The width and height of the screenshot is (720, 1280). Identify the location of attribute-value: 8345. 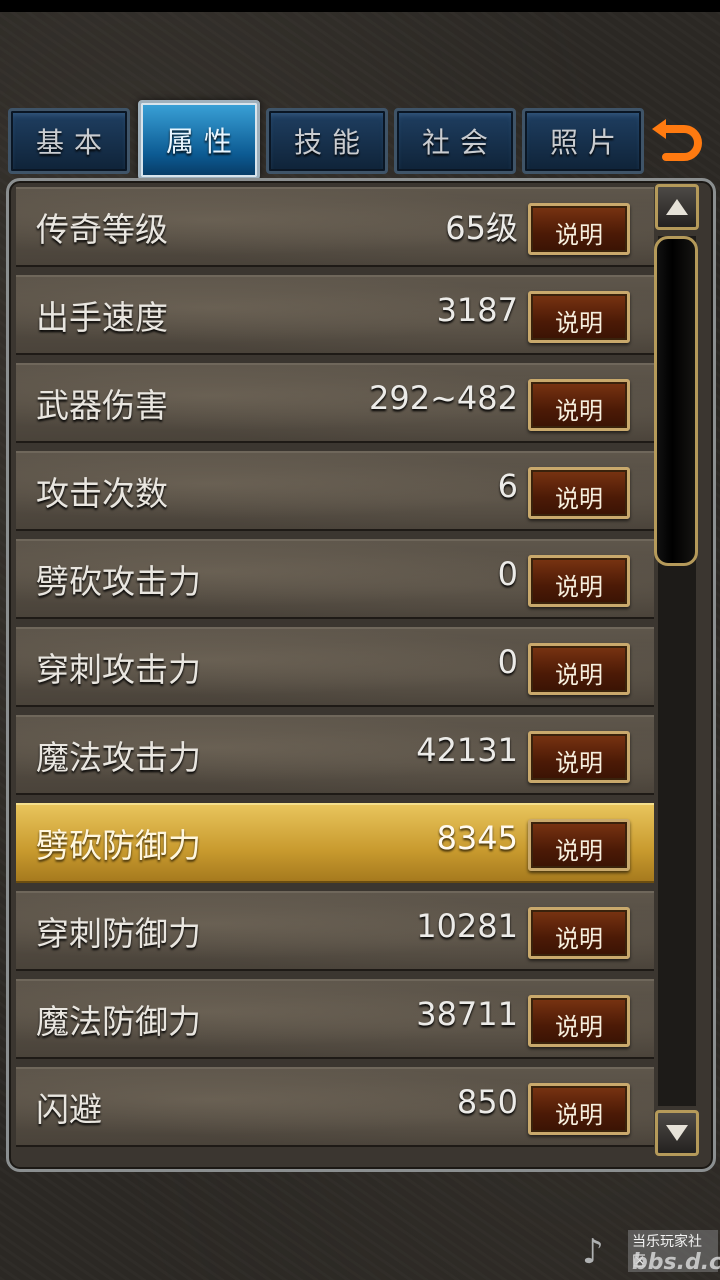
(477, 838).